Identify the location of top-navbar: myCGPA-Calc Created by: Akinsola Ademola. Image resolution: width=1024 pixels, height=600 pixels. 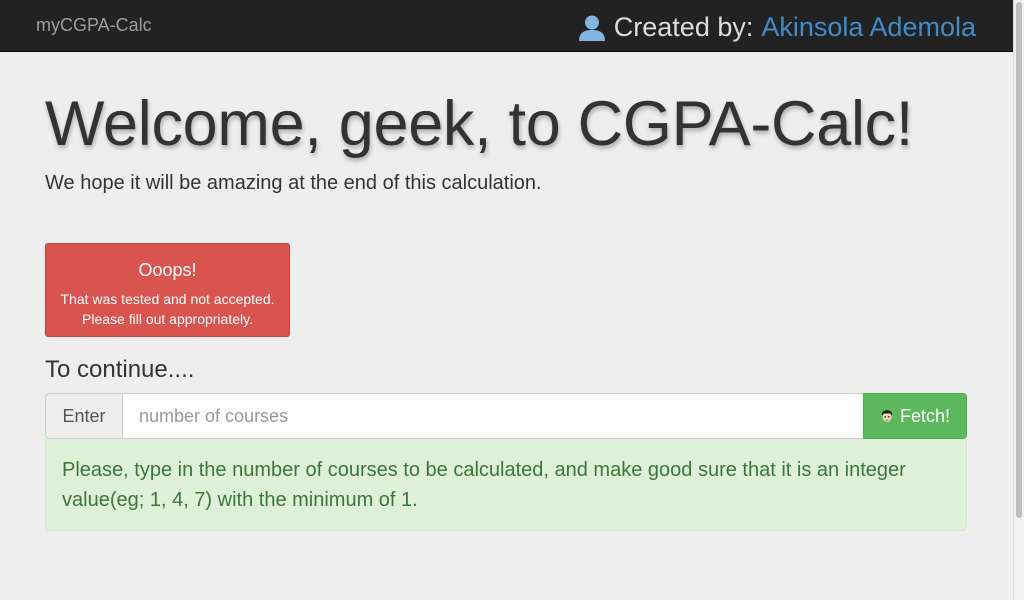
(506, 26).